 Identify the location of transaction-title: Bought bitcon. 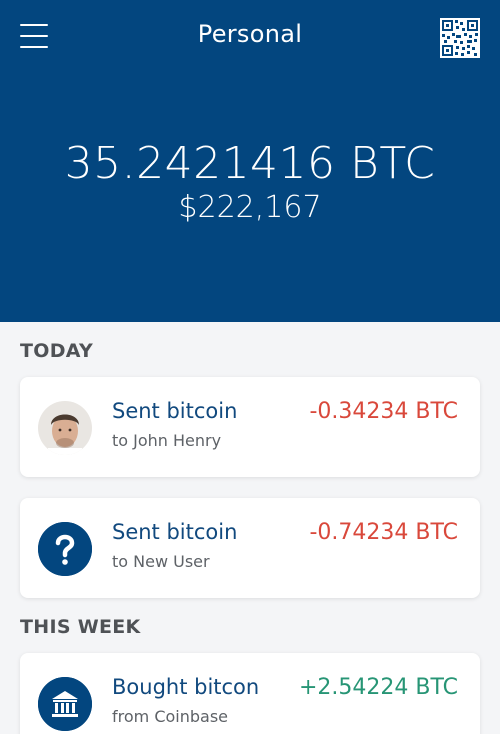
(186, 687).